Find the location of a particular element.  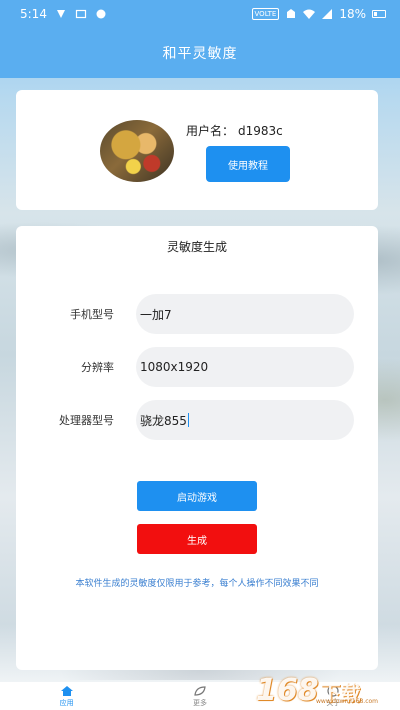

alarm-icon is located at coordinates (291, 13).